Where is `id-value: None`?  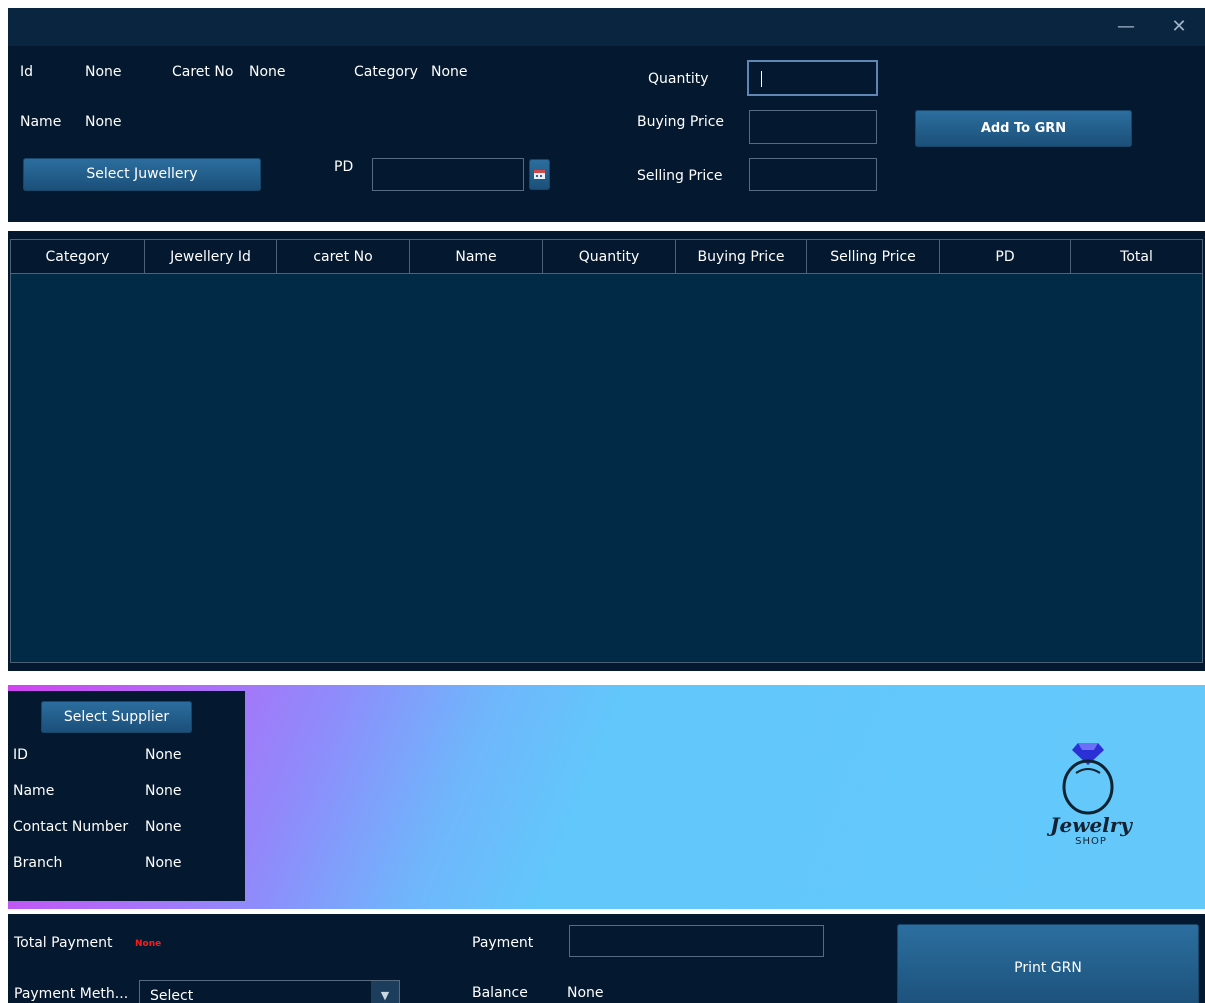
id-value: None is located at coordinates (103, 72).